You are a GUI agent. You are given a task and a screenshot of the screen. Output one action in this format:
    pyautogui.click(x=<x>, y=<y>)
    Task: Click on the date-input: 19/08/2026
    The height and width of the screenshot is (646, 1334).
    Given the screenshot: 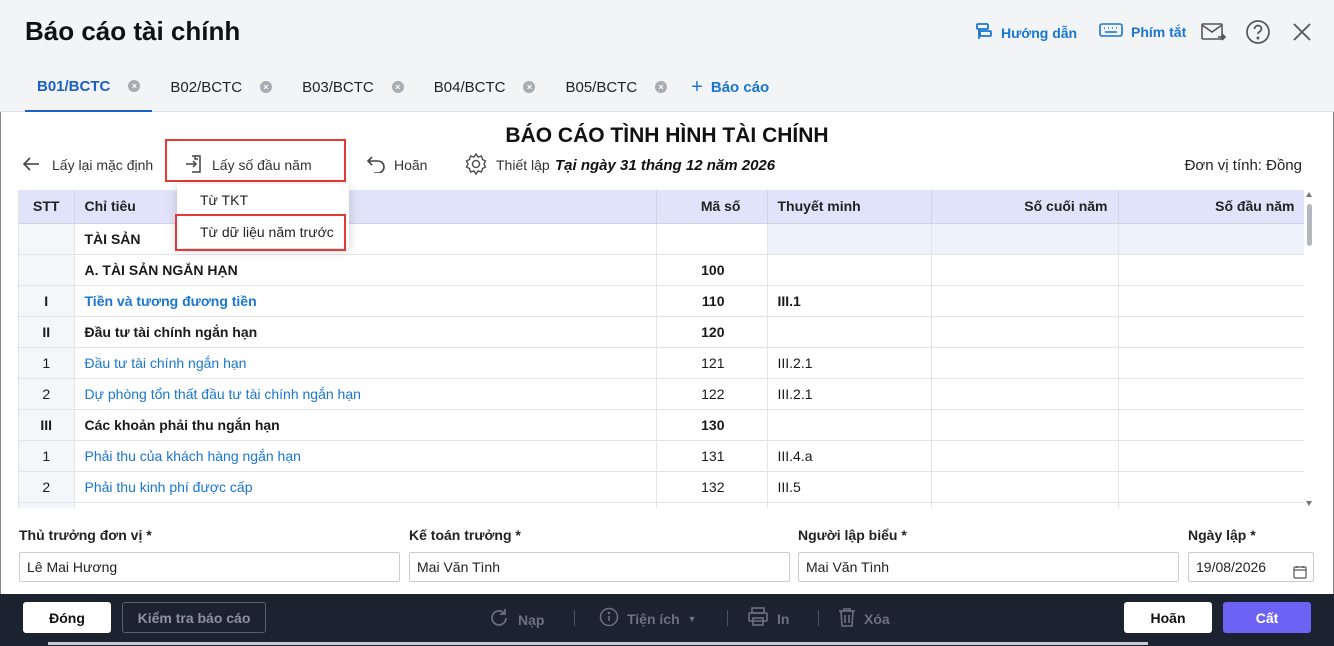 What is the action you would take?
    pyautogui.click(x=1251, y=567)
    